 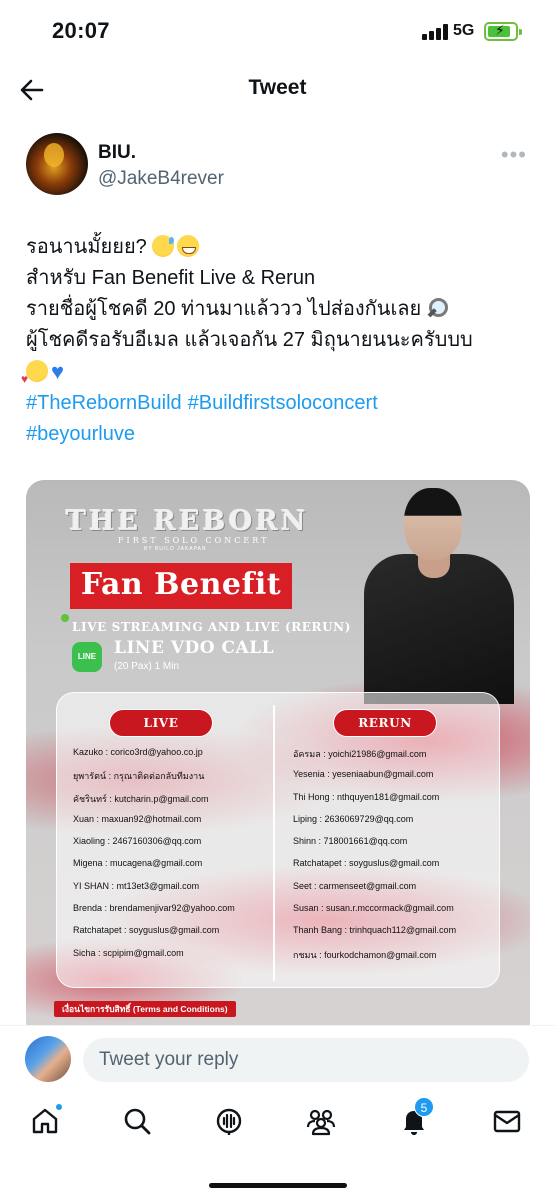 What do you see at coordinates (175, 549) in the screenshot?
I see `poster-subtitle-2: BY BUILD JAKAPAN` at bounding box center [175, 549].